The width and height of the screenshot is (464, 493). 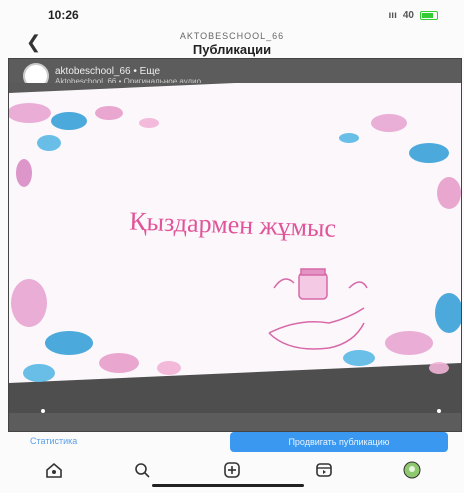 I want to click on add-post-icon, so click(x=232, y=470).